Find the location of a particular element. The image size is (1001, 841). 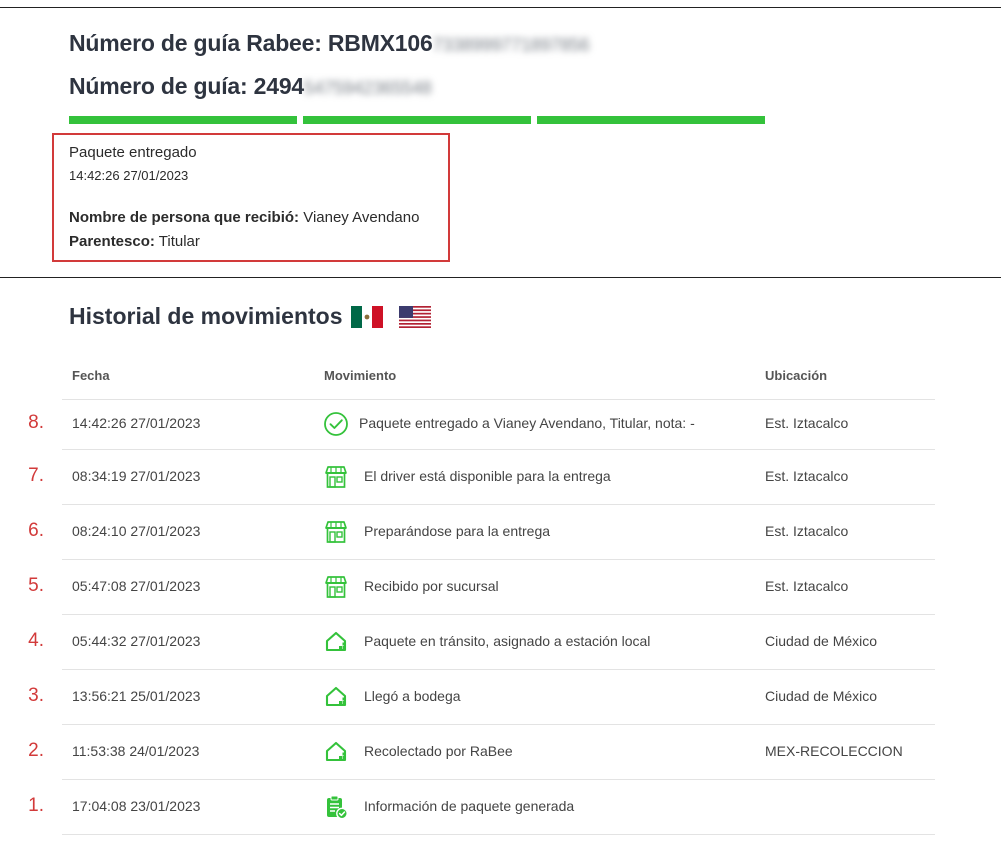

status-title: Paquete entregado is located at coordinates (133, 152).